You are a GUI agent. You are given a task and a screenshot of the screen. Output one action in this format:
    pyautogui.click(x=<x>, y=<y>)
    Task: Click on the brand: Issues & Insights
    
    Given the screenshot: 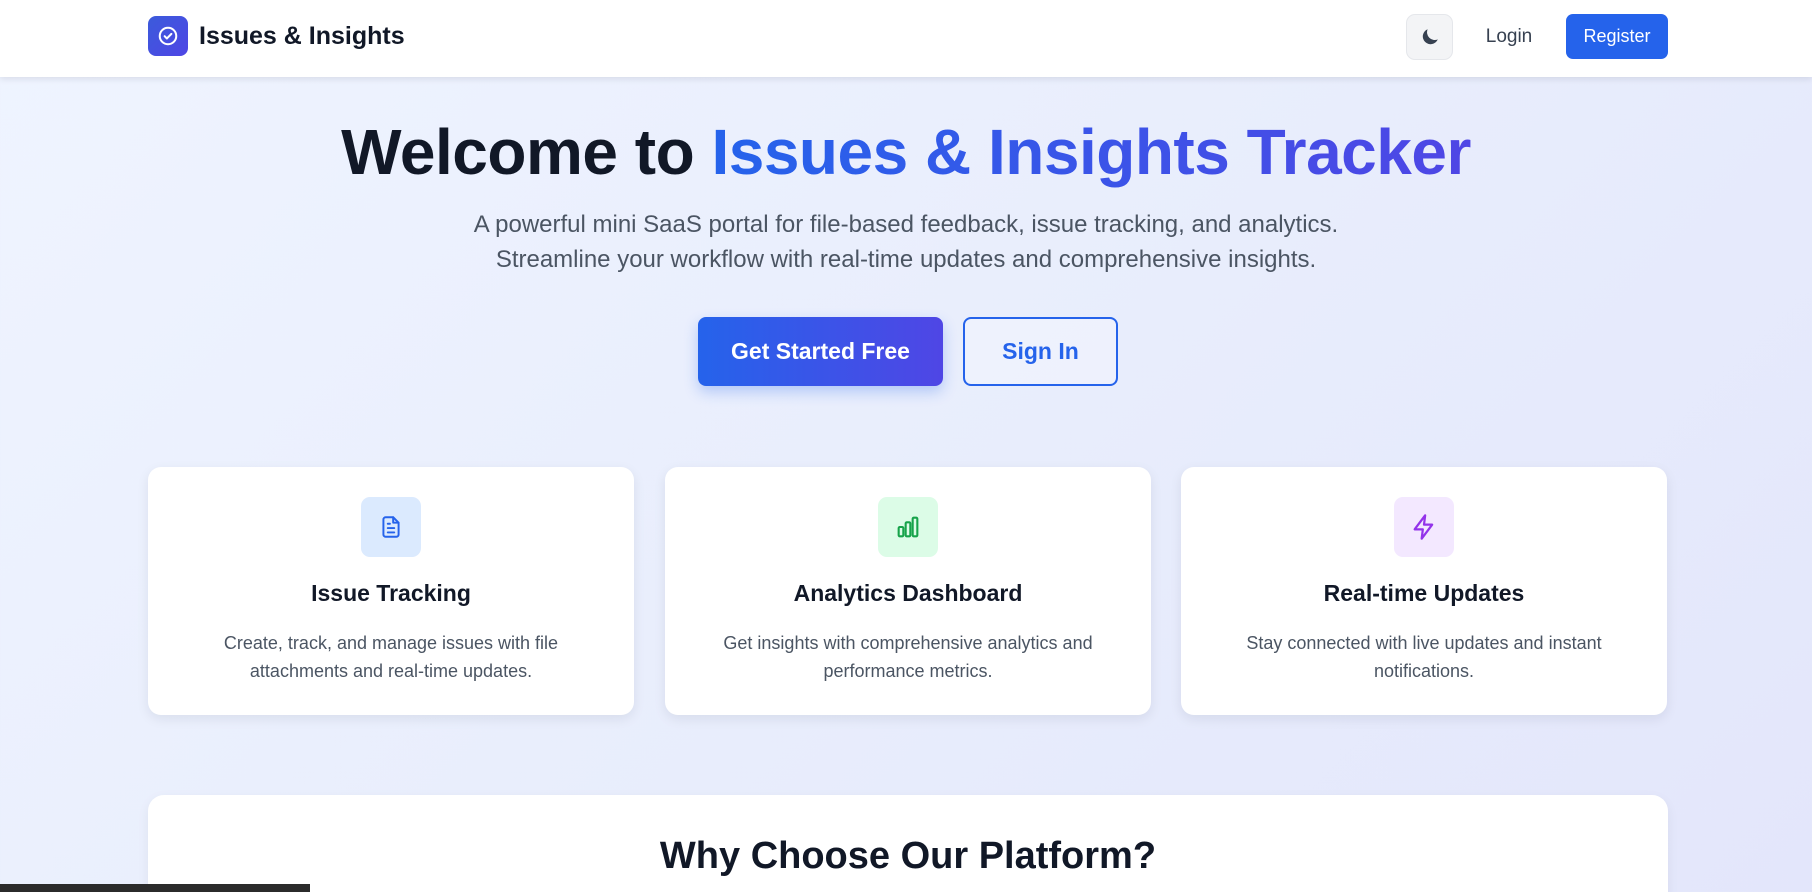 What is the action you would take?
    pyautogui.click(x=276, y=36)
    